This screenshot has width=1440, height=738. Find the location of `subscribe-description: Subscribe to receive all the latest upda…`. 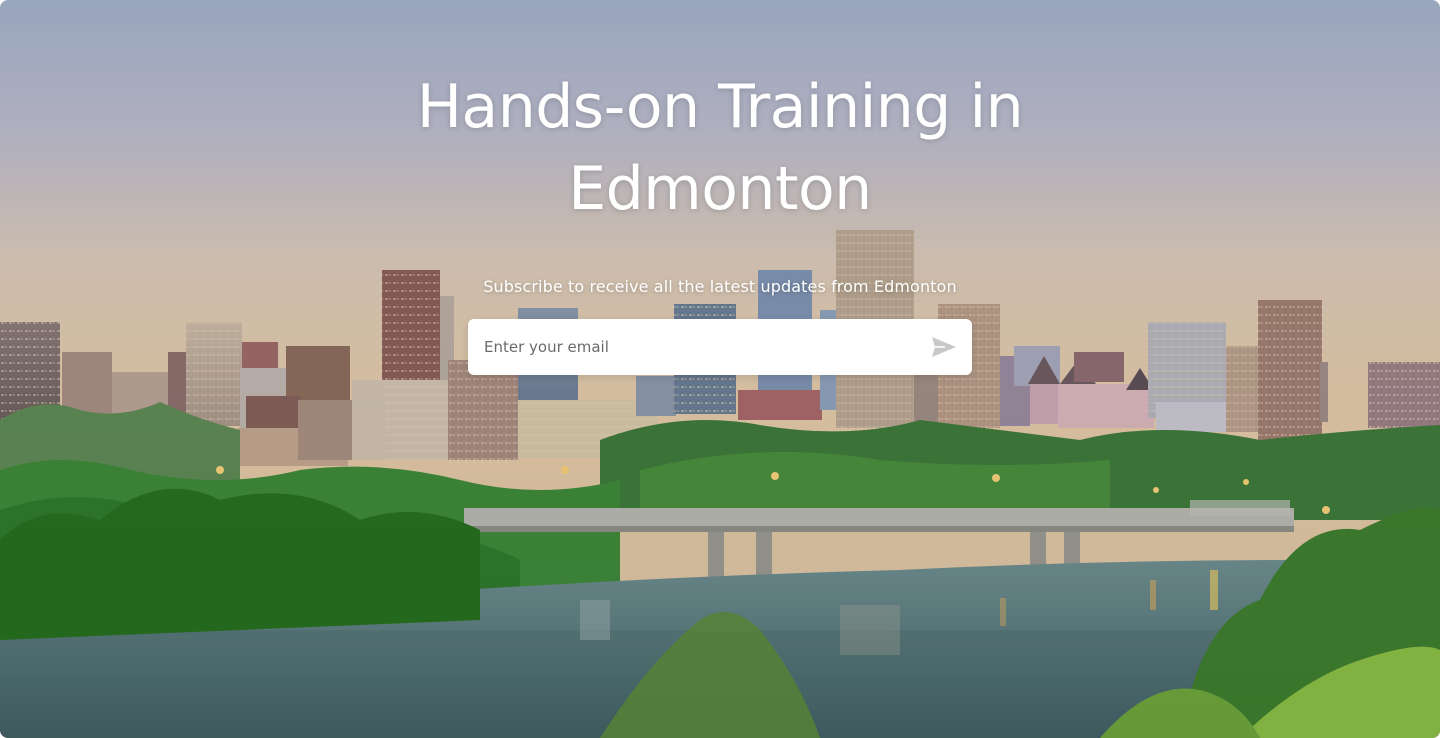

subscribe-description: Subscribe to receive all the latest upda… is located at coordinates (720, 286).